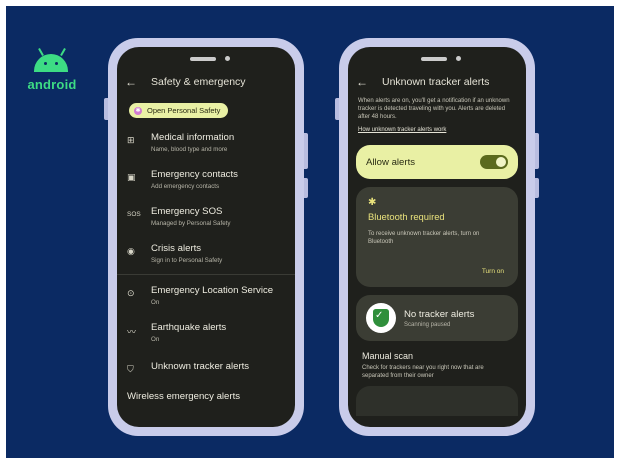  I want to click on android-logo: android, so click(52, 72).